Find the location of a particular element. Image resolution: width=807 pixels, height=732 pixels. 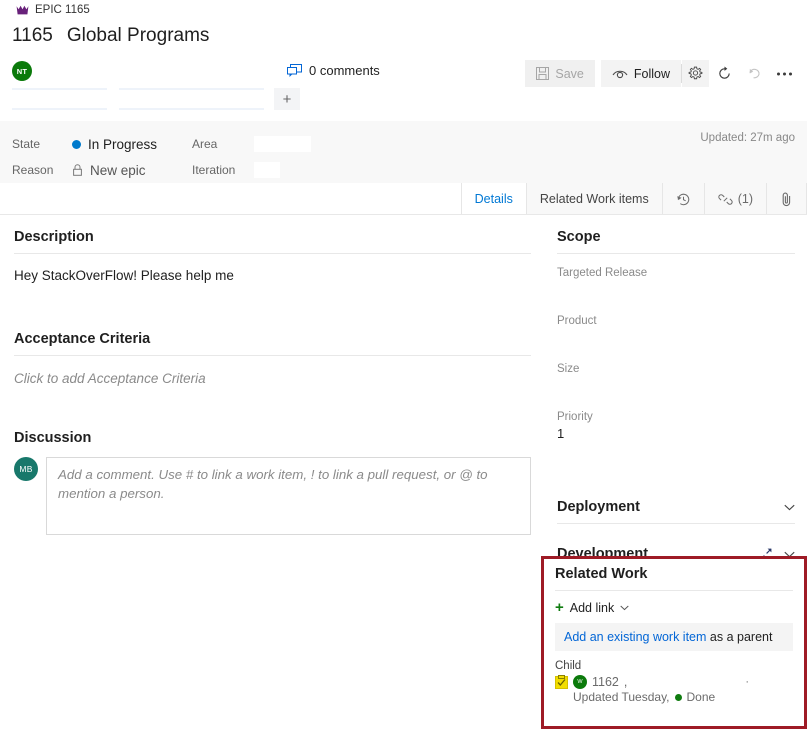

reason-value: New epic is located at coordinates (118, 170).